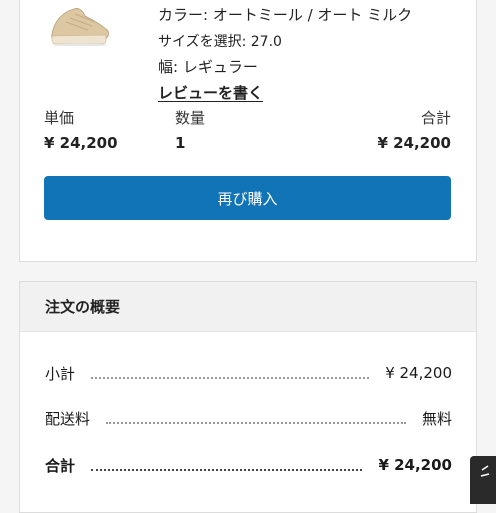 The width and height of the screenshot is (496, 513). What do you see at coordinates (170, 67) in the screenshot?
I see `width-label: 幅:` at bounding box center [170, 67].